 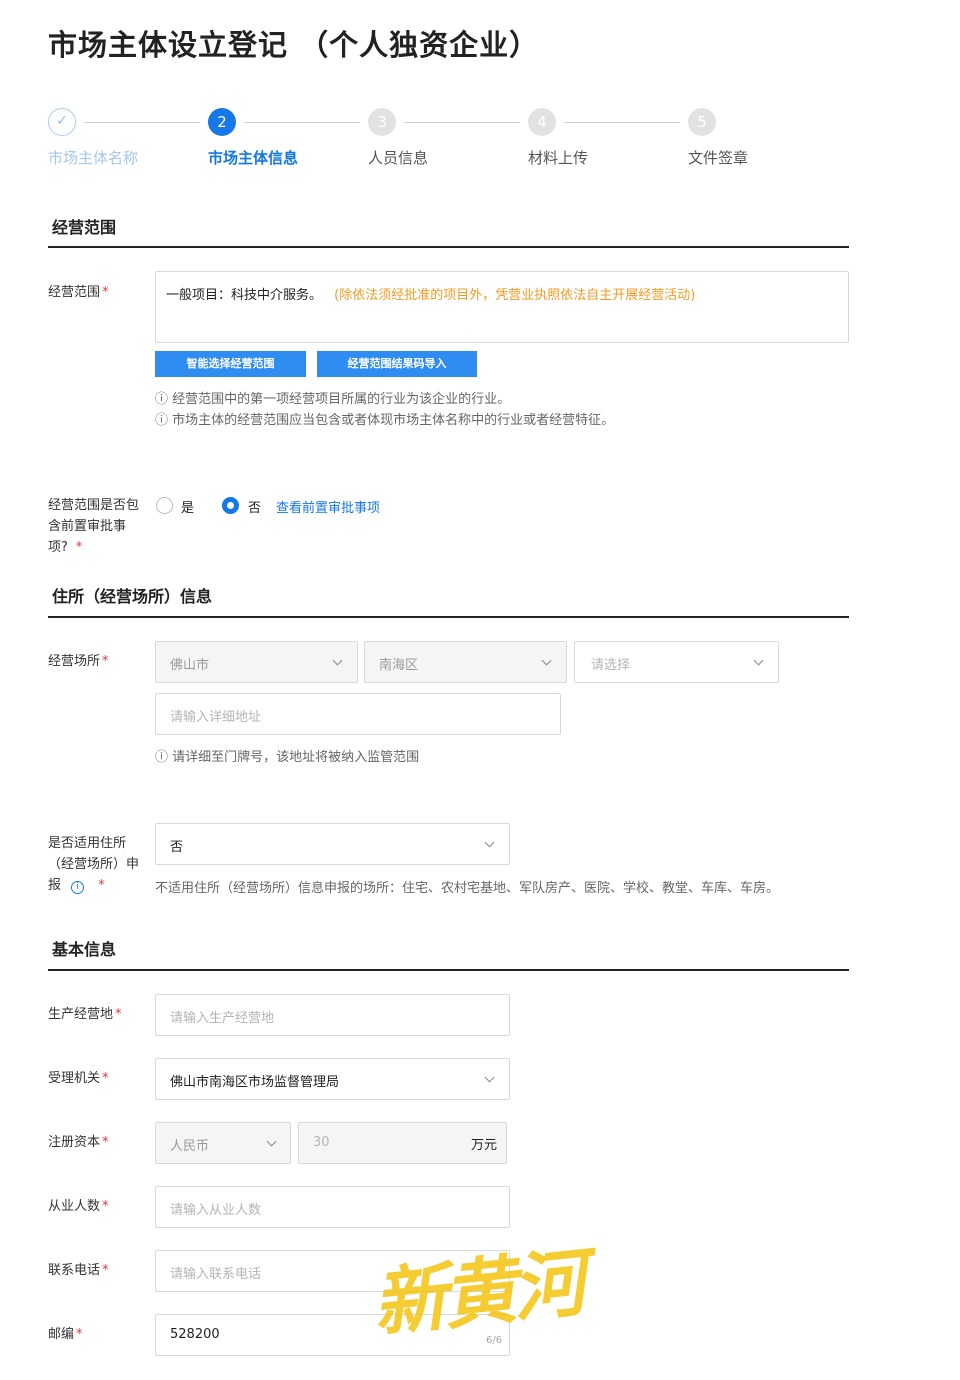 I want to click on view-pre-approval-link: 查看前置审批事项, so click(x=328, y=506).